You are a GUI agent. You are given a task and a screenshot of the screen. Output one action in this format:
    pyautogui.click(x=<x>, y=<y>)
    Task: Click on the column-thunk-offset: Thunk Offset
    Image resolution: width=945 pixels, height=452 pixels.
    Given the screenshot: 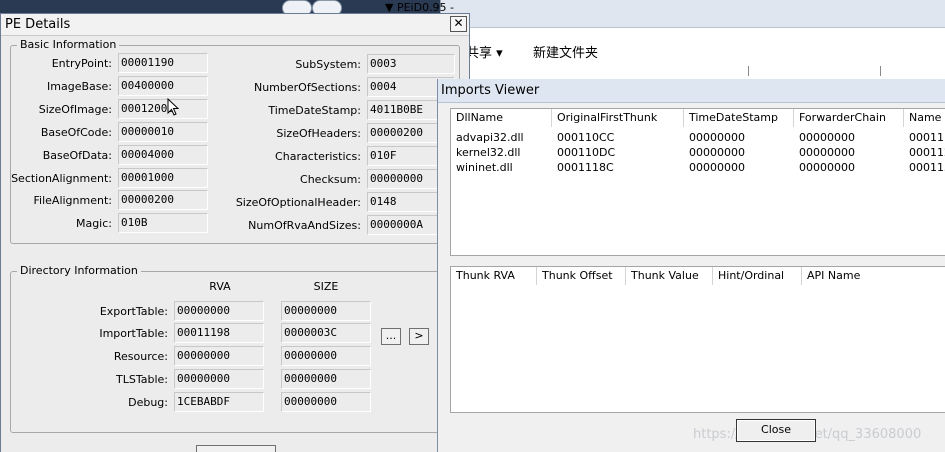 What is the action you would take?
    pyautogui.click(x=581, y=276)
    